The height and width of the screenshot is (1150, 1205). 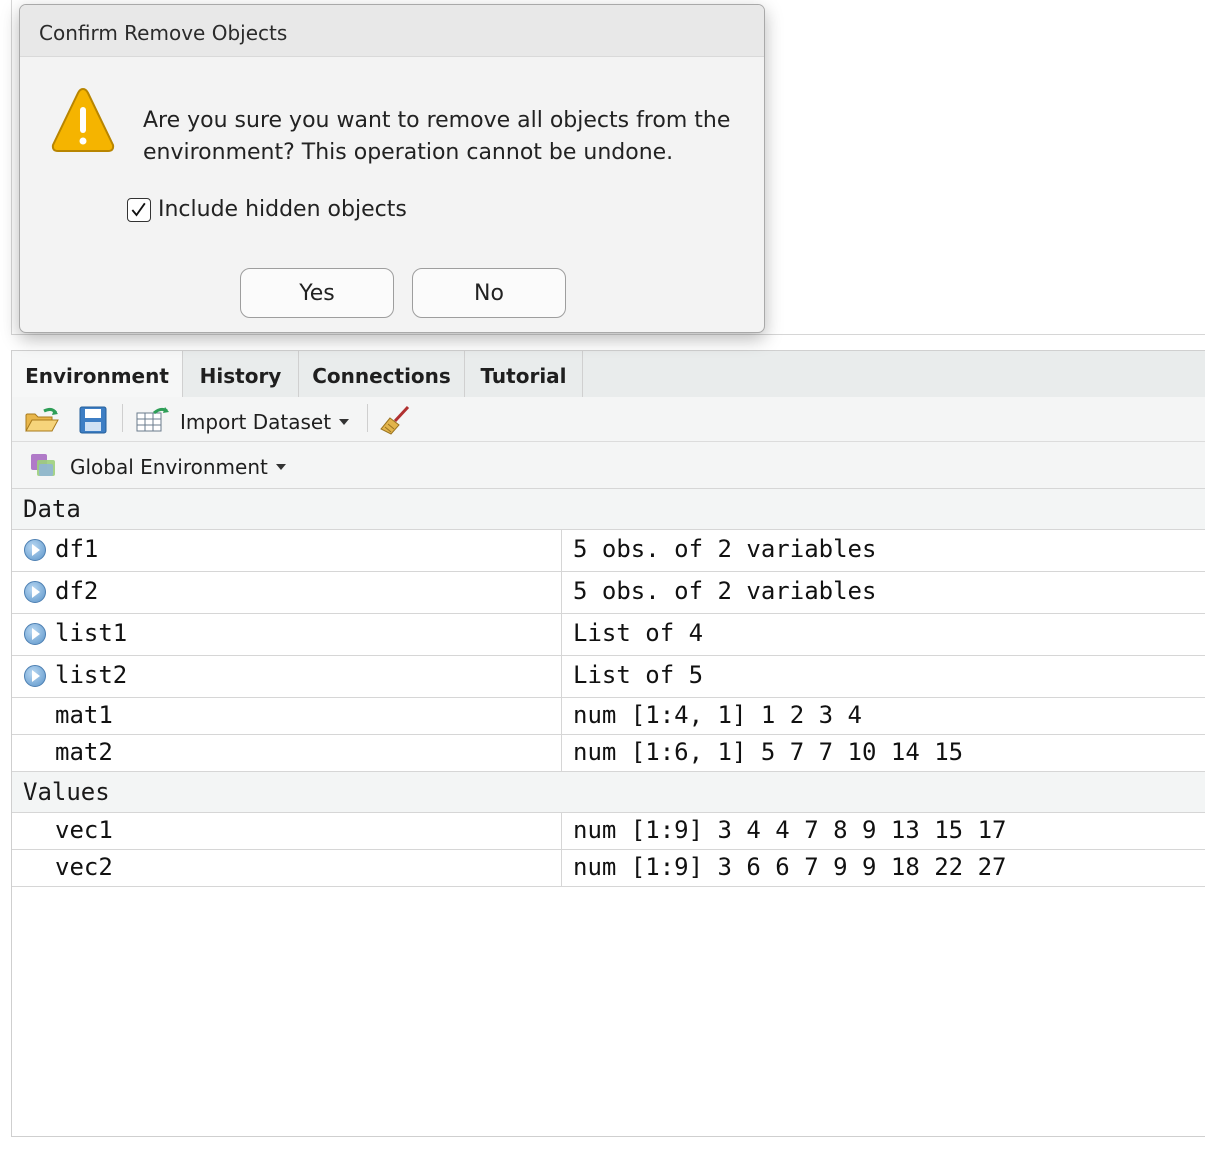 What do you see at coordinates (632, 676) in the screenshot?
I see `object-value: List of 5` at bounding box center [632, 676].